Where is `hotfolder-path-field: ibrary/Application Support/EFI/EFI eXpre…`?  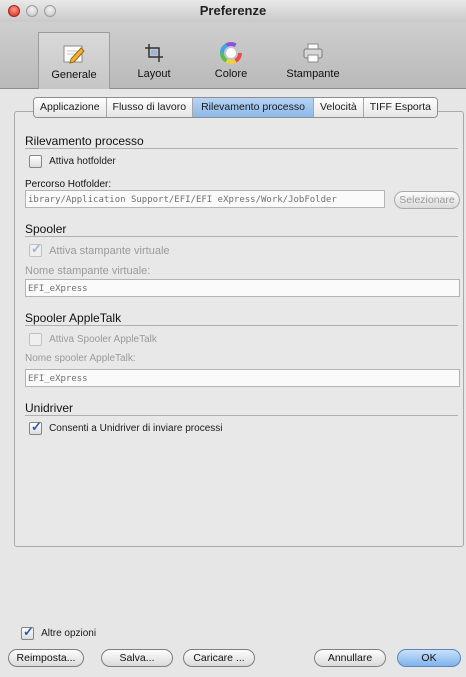
hotfolder-path-field: ibrary/Application Support/EFI/EFI eXpre… is located at coordinates (205, 199).